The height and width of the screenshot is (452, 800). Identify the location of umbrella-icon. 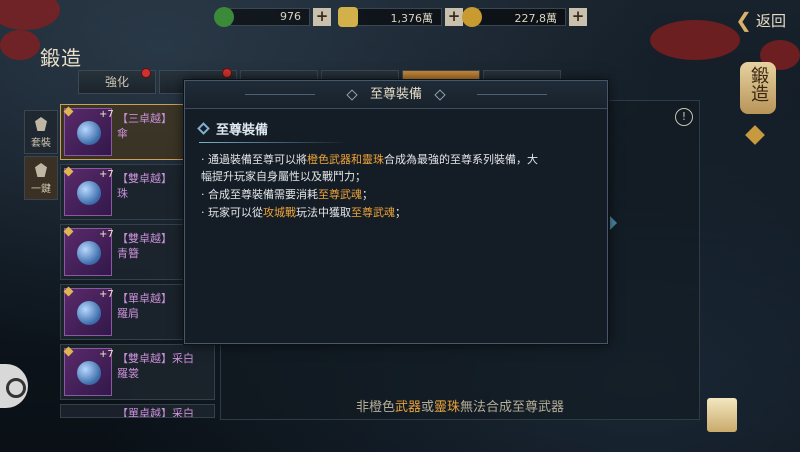
(89, 133).